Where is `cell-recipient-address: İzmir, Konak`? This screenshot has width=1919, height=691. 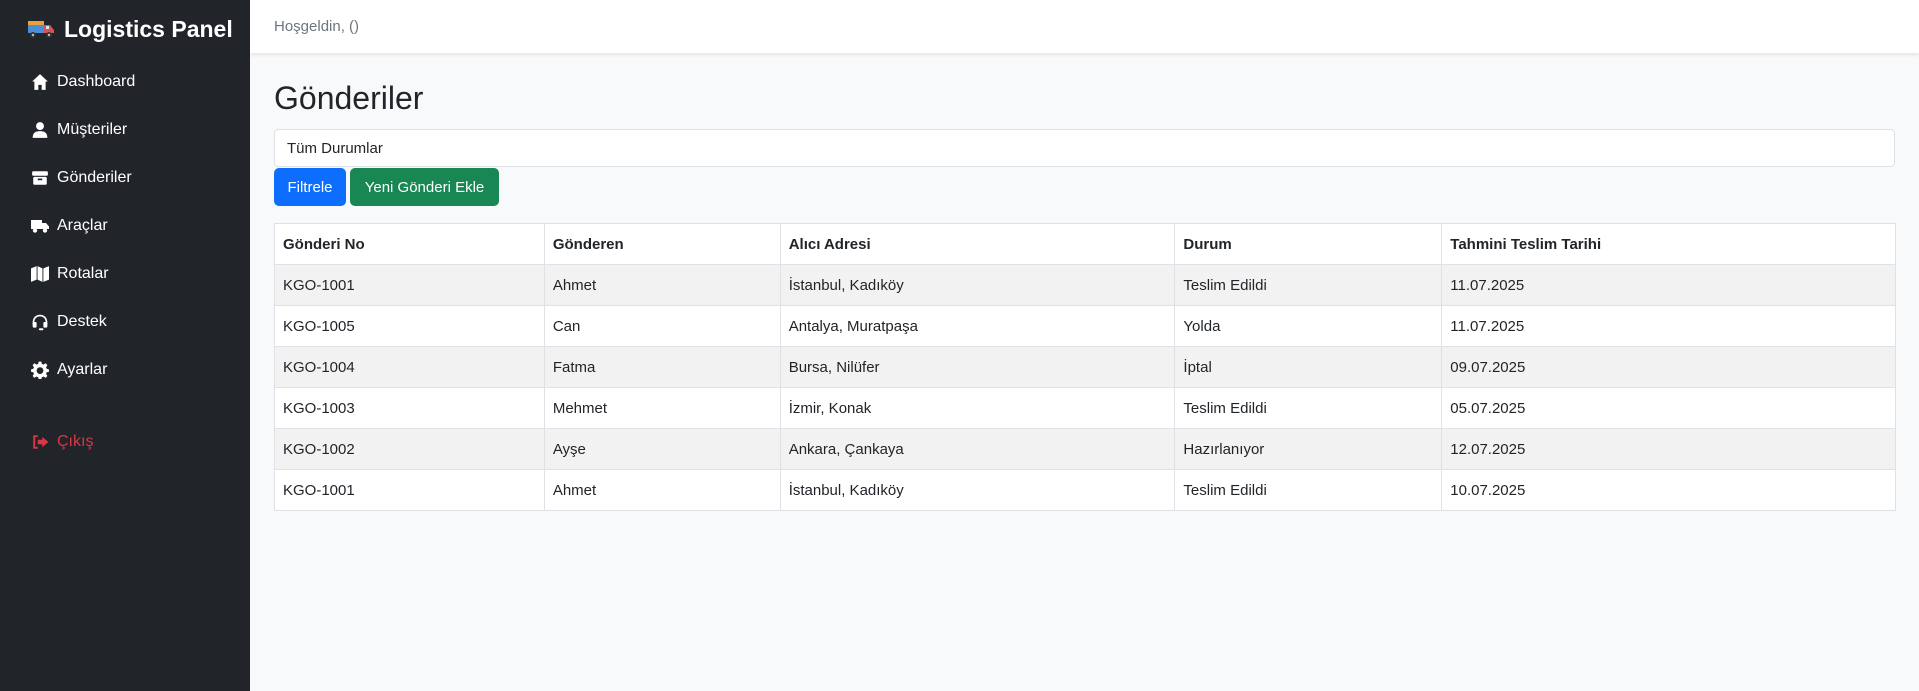
cell-recipient-address: İzmir, Konak is located at coordinates (977, 408).